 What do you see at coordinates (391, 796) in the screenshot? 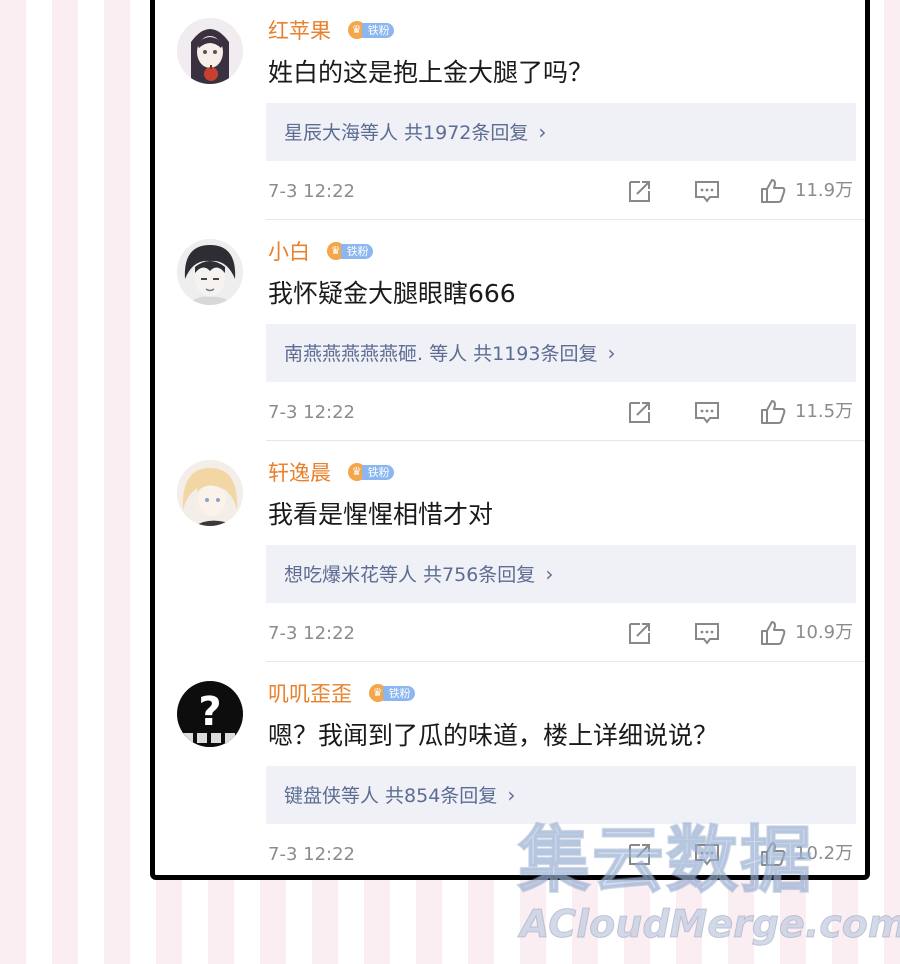
I see `replies-text: 键盘侠等人 共854条回复` at bounding box center [391, 796].